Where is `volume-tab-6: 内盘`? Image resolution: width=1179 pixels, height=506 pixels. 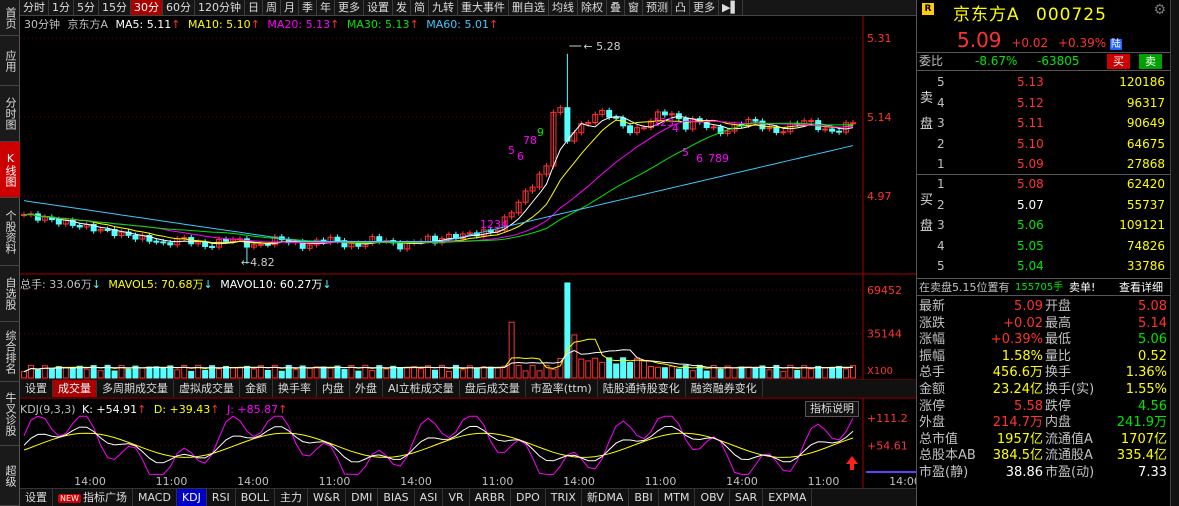
volume-tab-6: 内盘 is located at coordinates (333, 388).